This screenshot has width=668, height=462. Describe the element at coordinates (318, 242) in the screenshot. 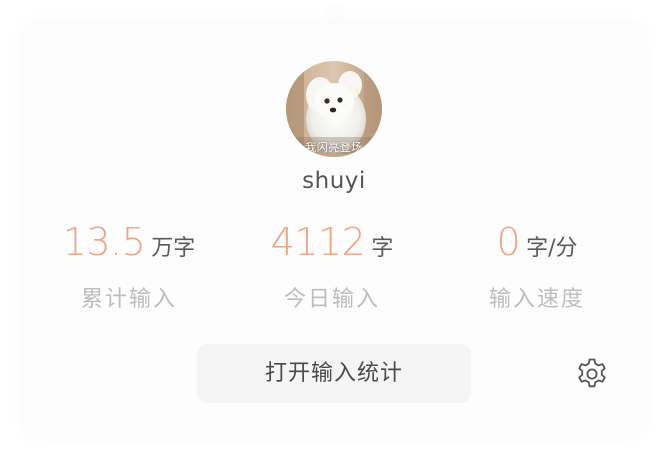

I see `stat-value: 4112` at that location.